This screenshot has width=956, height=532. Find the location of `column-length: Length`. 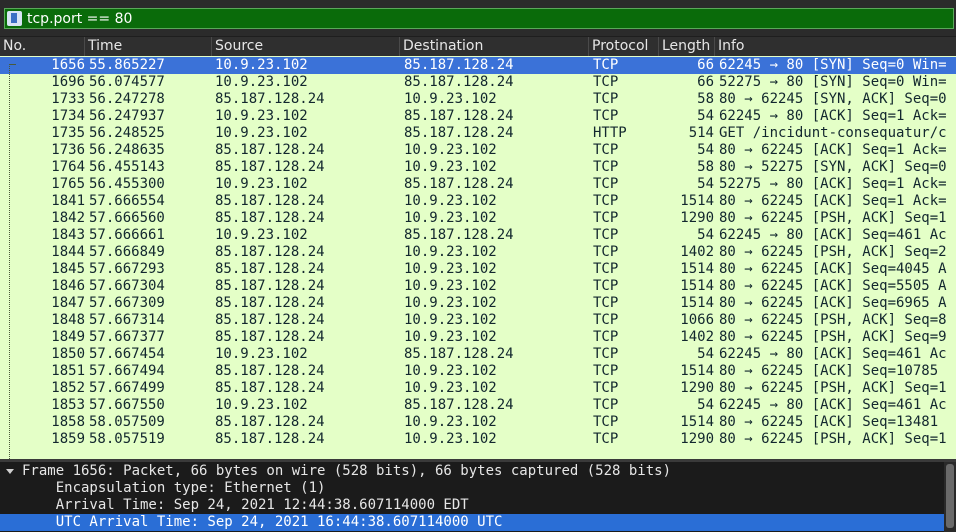

column-length: Length is located at coordinates (687, 46).